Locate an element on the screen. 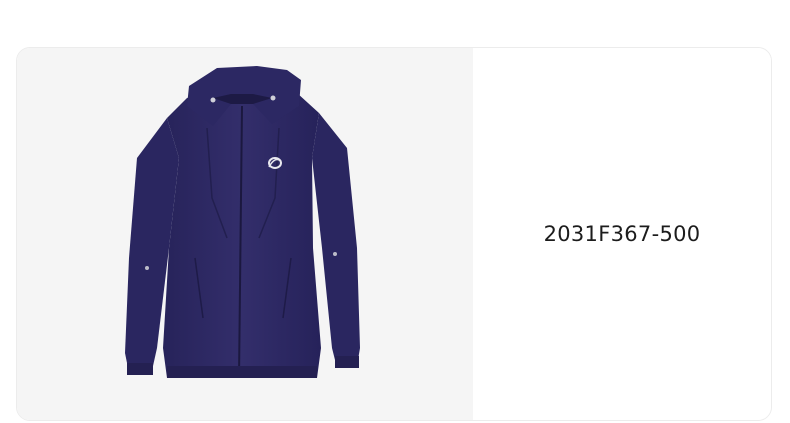  product-sku: 2031F367-500 is located at coordinates (622, 234).